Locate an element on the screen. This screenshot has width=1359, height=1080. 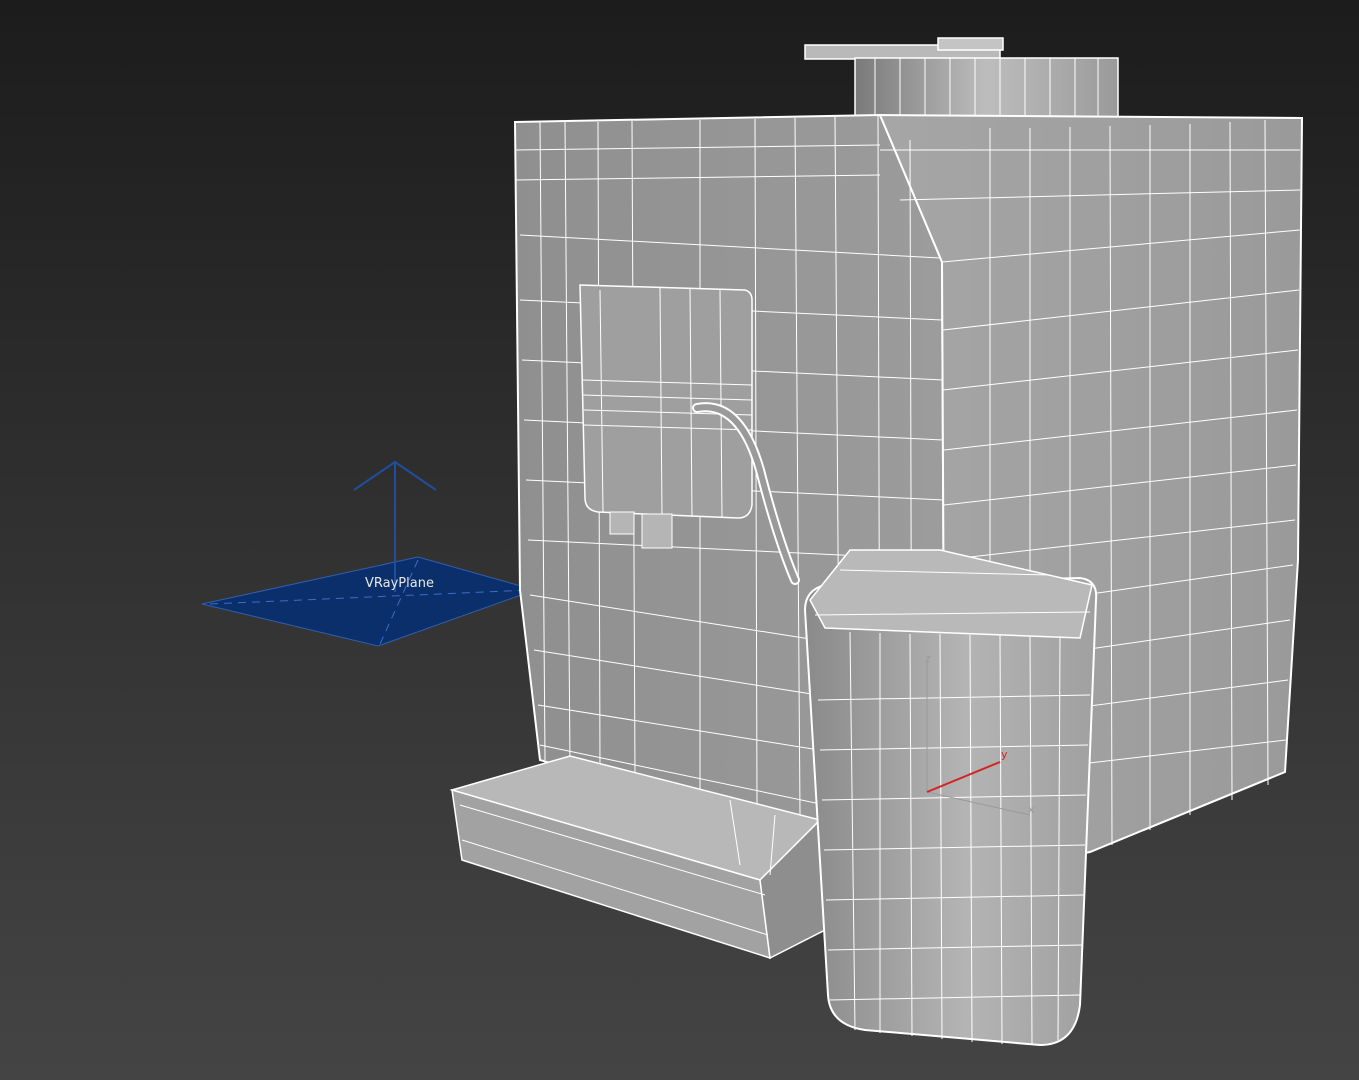
spout-left is located at coordinates (622, 523).